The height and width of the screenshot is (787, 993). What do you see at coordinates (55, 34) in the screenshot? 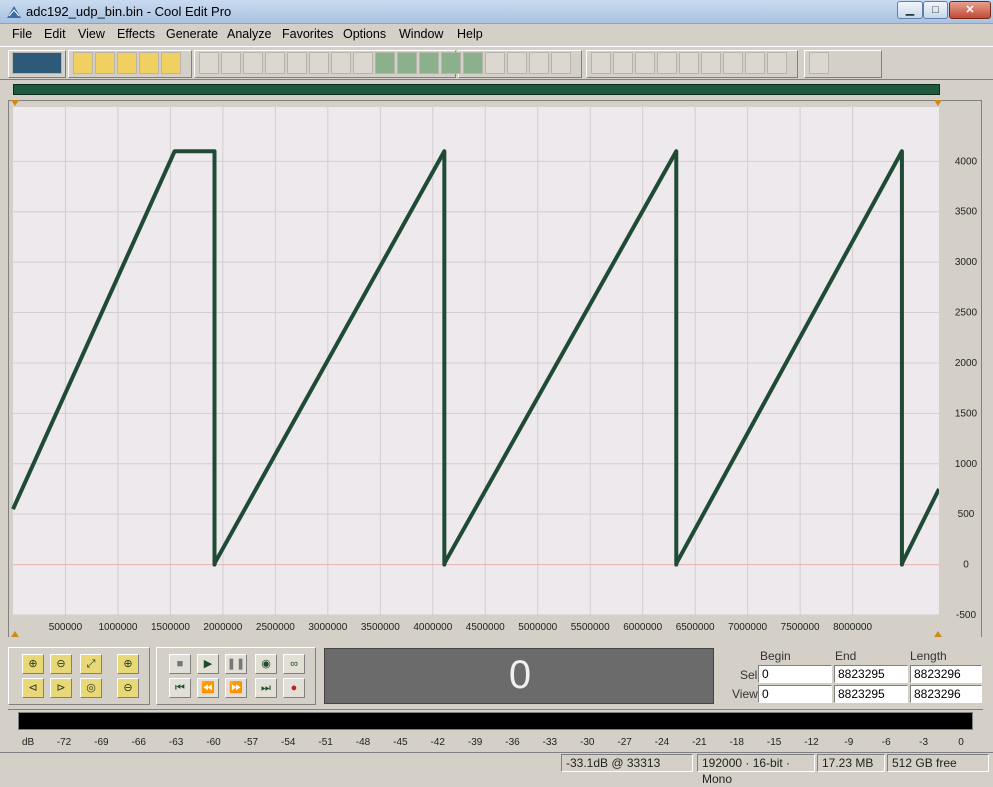
I see `menu-edit: Edit` at bounding box center [55, 34].